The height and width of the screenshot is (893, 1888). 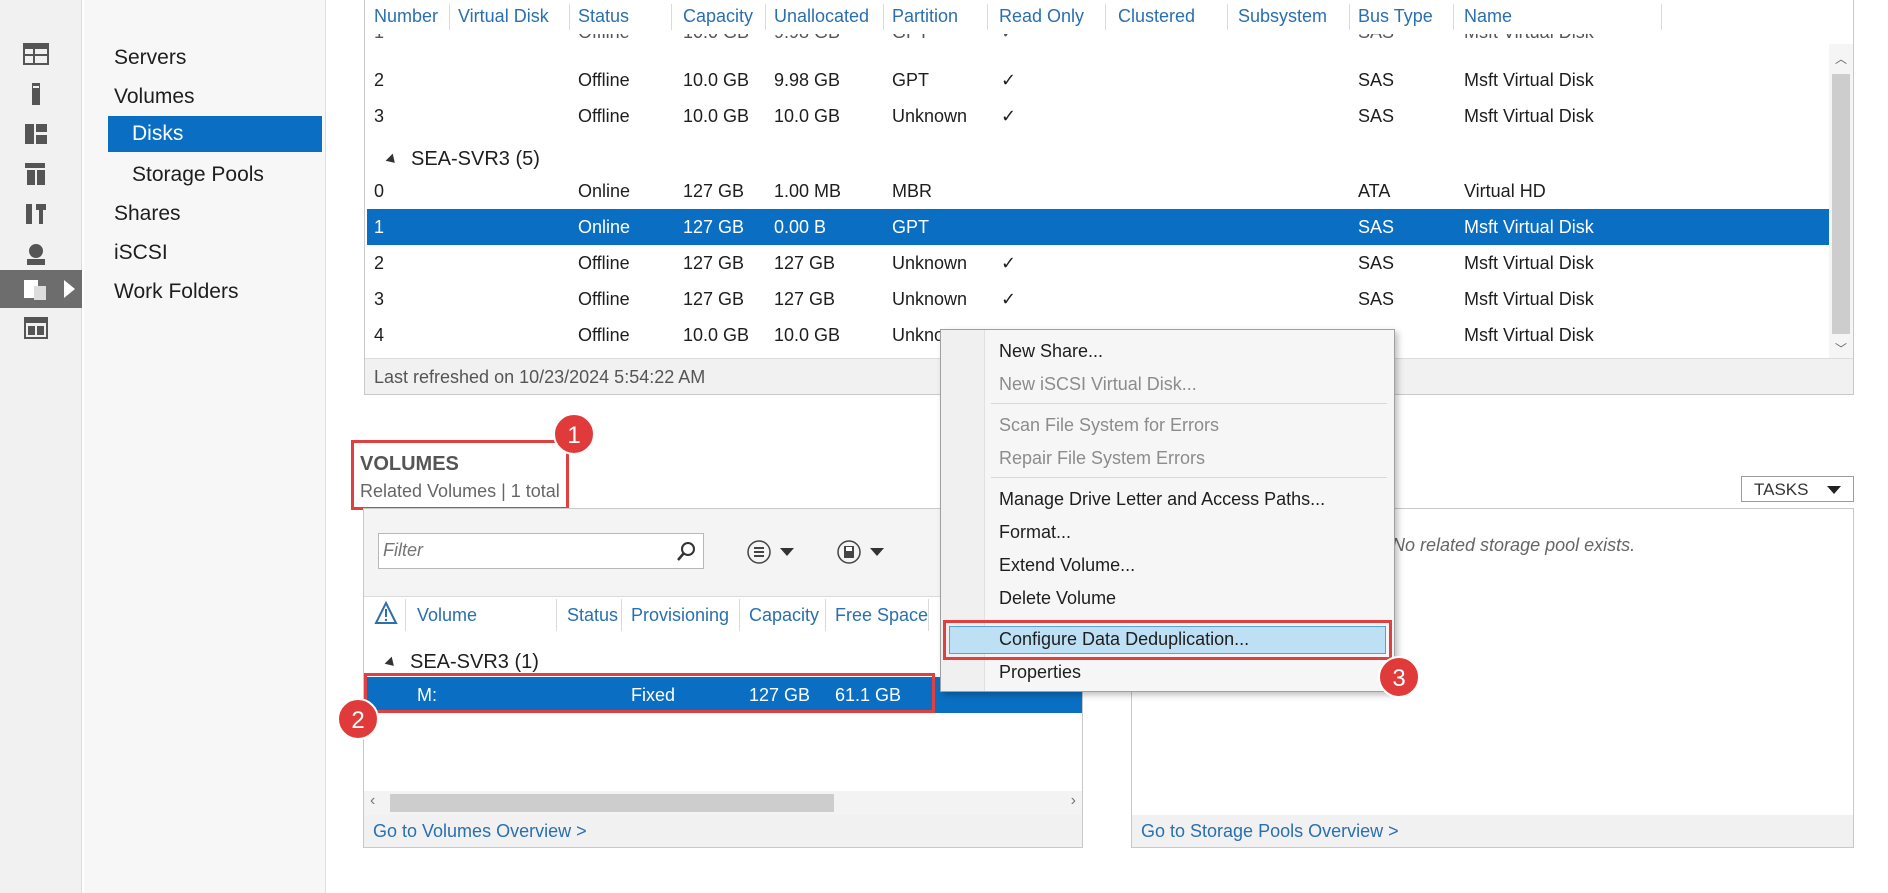 What do you see at coordinates (1841, 58) in the screenshot?
I see `scroll-up-icon: ︿` at bounding box center [1841, 58].